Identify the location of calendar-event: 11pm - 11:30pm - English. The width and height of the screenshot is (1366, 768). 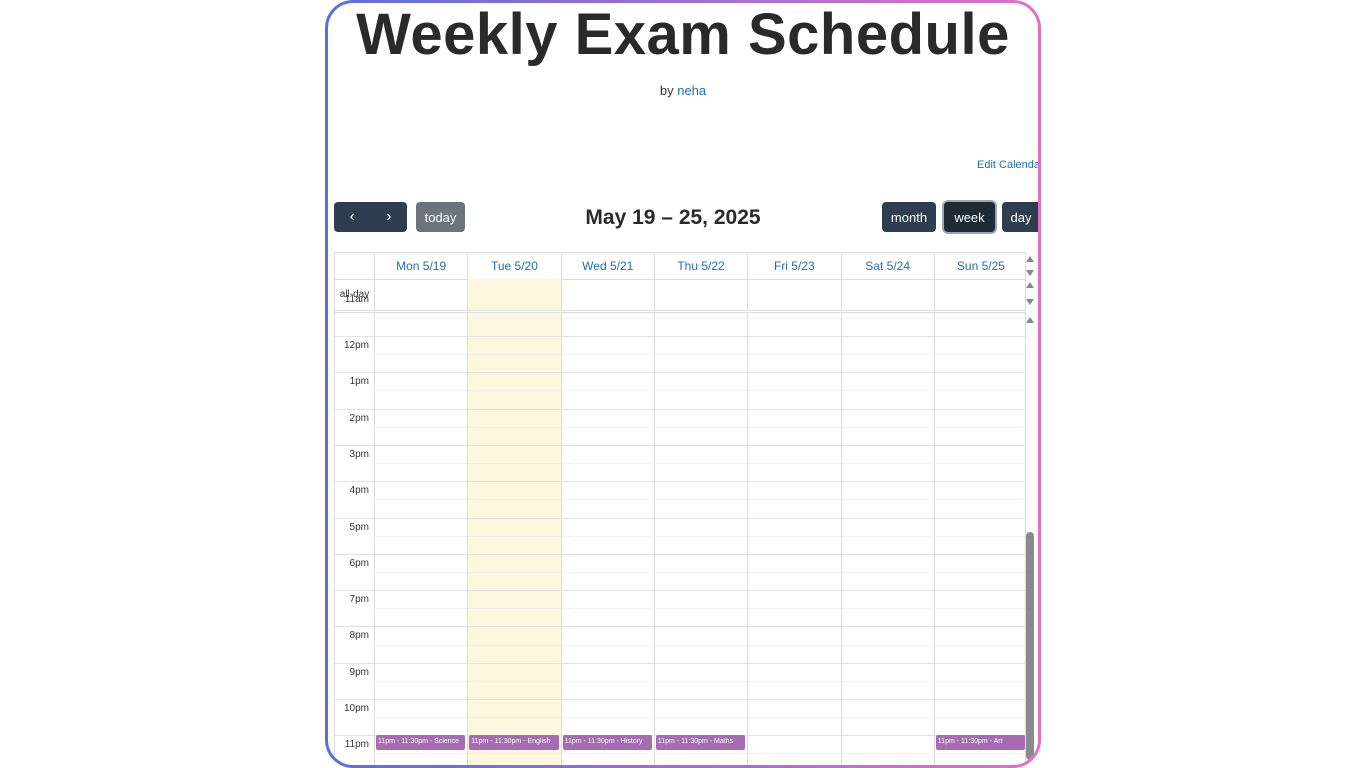
(514, 743).